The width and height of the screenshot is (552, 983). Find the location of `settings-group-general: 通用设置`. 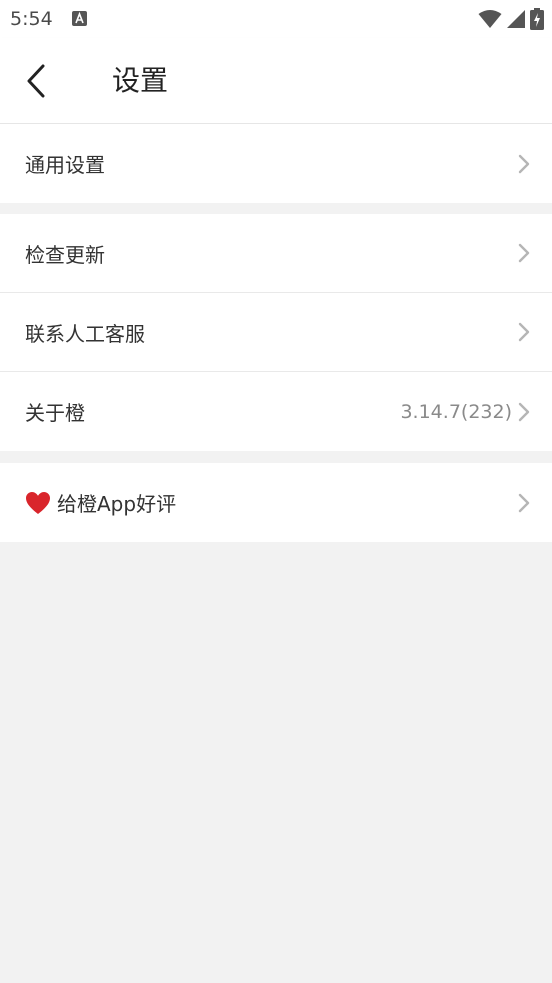

settings-group-general: 通用设置 is located at coordinates (276, 163).